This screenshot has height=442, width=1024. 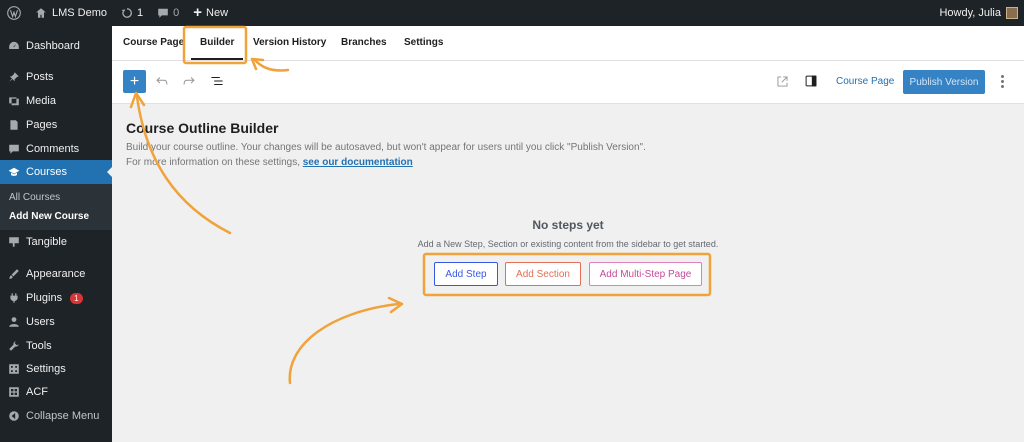 I want to click on sidebar-item-label: Appearance, so click(x=56, y=274).